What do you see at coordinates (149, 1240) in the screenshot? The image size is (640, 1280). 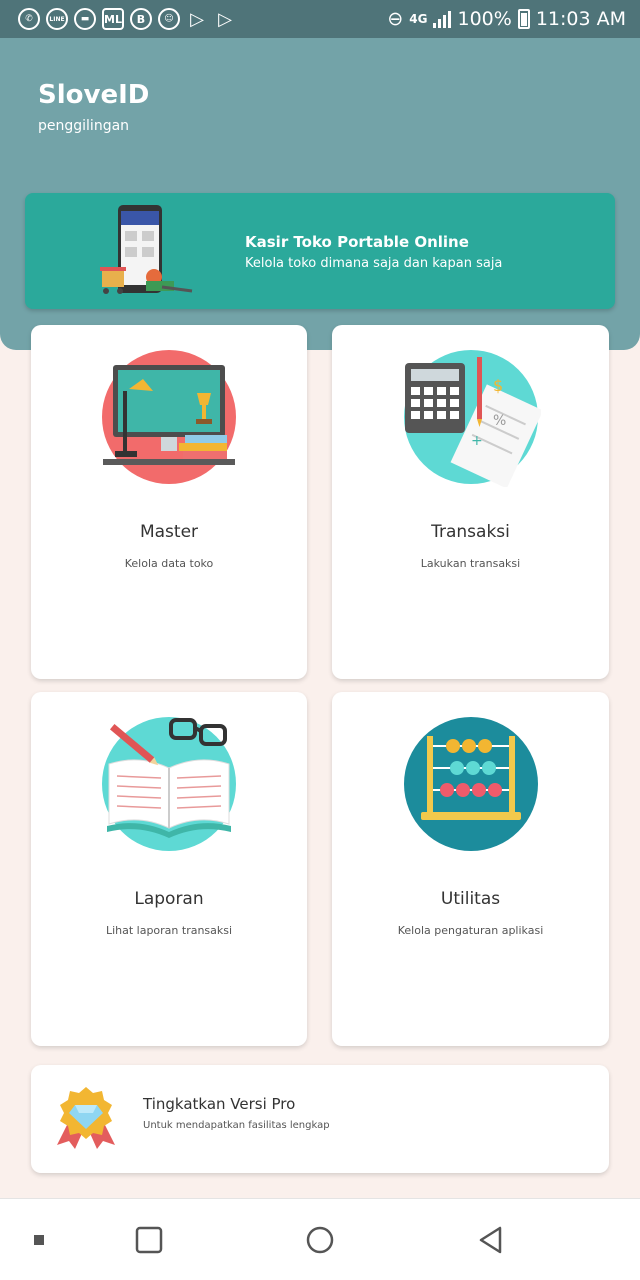 I see `recents-icon` at bounding box center [149, 1240].